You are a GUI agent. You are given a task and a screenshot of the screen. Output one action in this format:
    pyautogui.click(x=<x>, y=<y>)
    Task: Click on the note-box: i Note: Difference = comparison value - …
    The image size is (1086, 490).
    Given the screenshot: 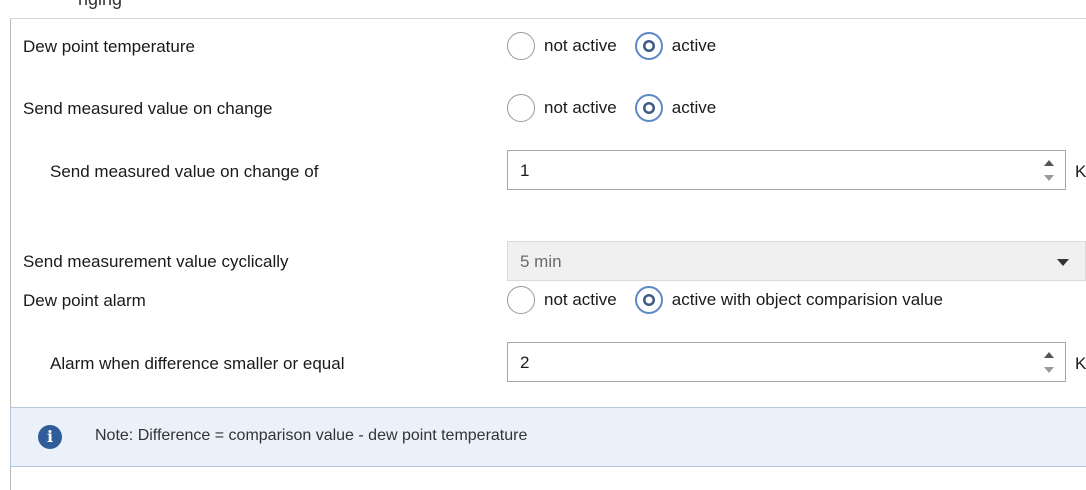 What is the action you would take?
    pyautogui.click(x=548, y=437)
    